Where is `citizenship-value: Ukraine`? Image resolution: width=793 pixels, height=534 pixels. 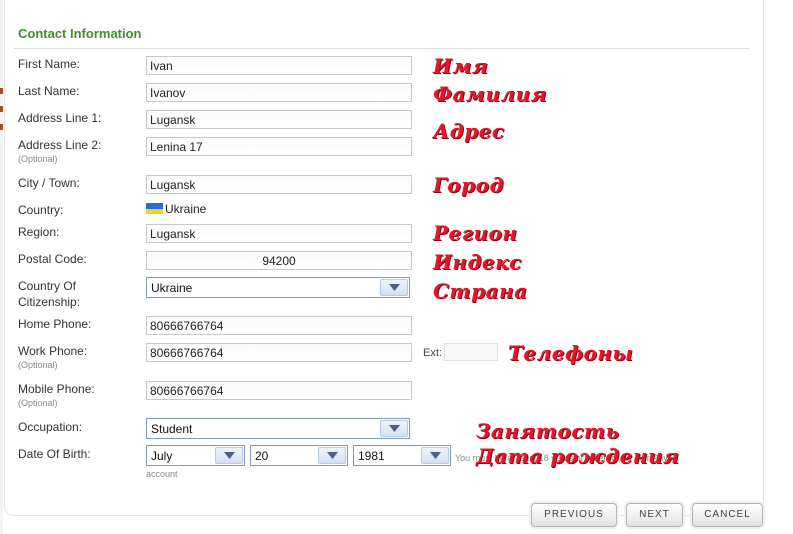
citizenship-value: Ukraine is located at coordinates (172, 288).